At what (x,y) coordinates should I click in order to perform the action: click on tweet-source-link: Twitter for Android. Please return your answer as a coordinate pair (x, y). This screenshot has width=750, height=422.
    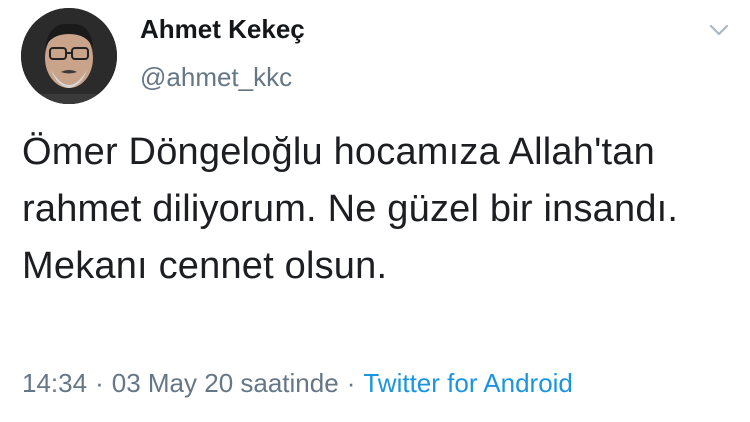
    Looking at the image, I should click on (468, 383).